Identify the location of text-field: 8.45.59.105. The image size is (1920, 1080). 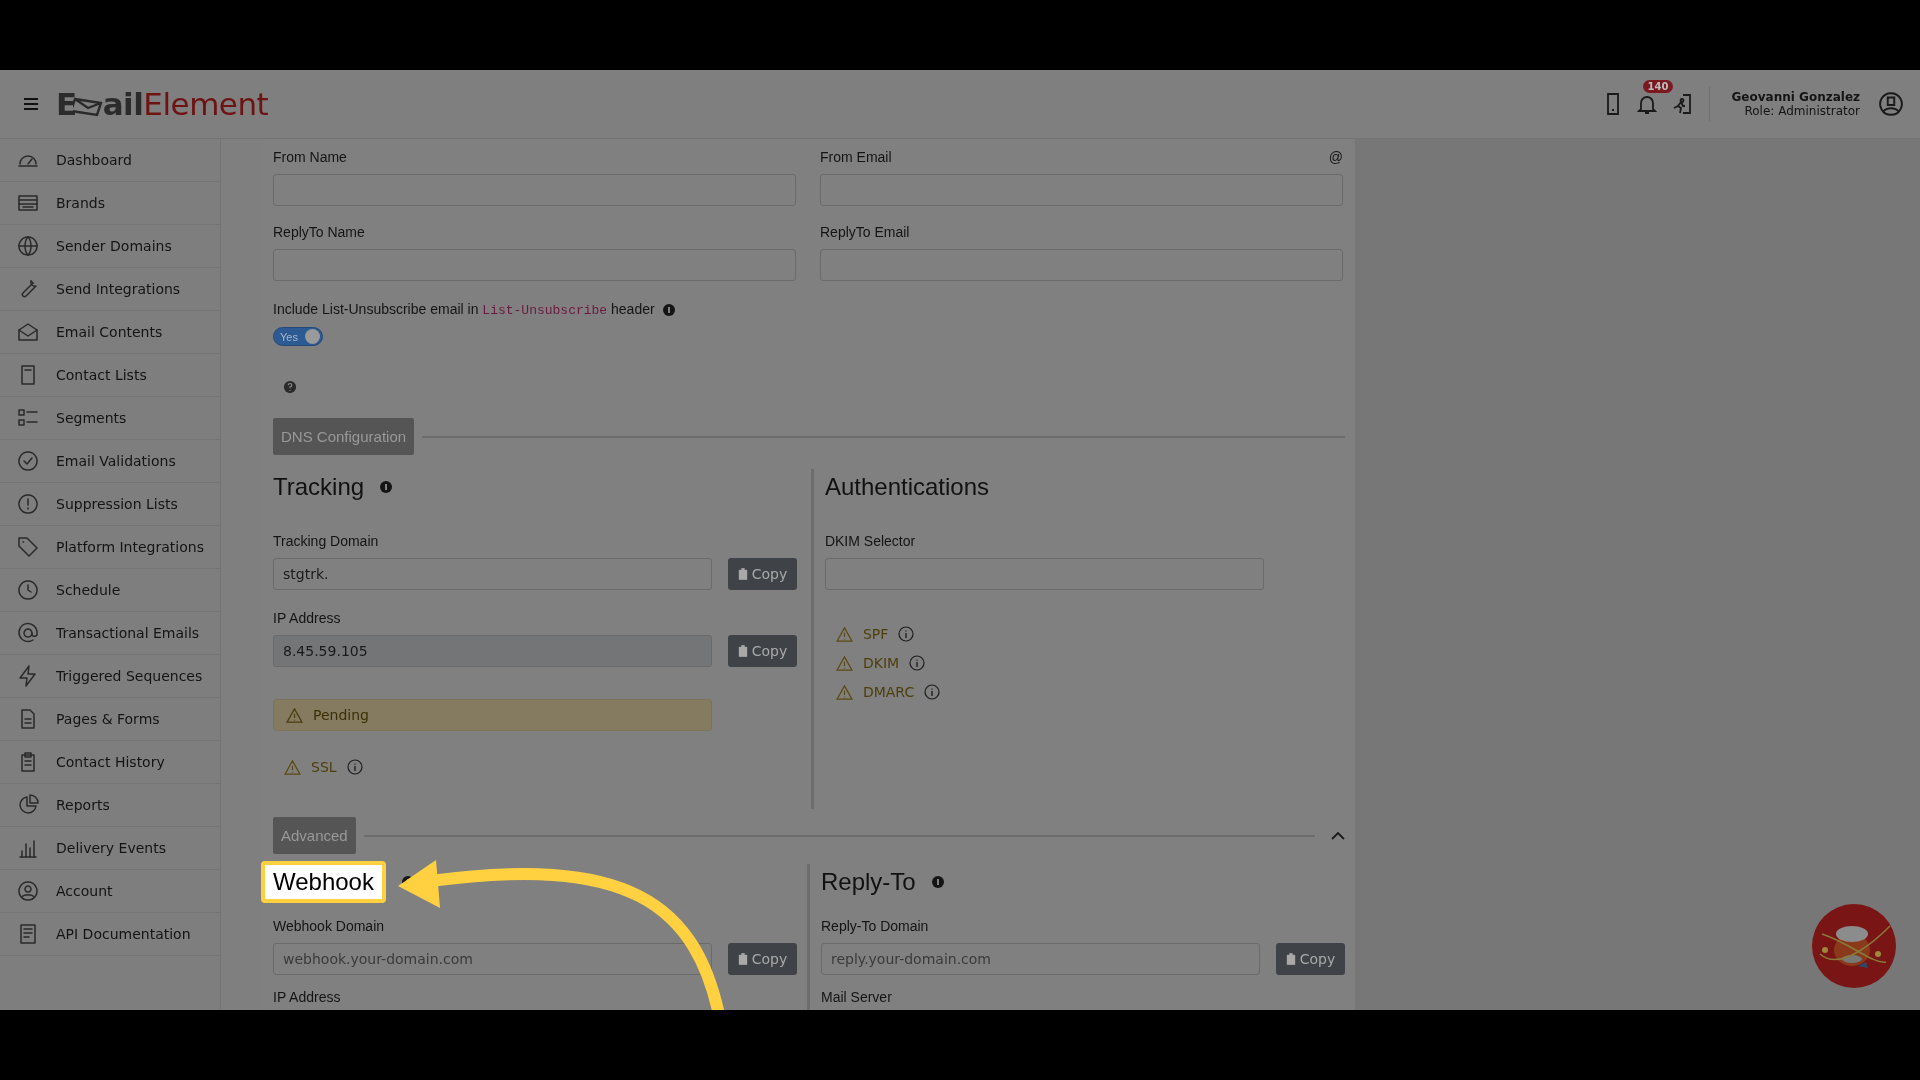
(492, 651).